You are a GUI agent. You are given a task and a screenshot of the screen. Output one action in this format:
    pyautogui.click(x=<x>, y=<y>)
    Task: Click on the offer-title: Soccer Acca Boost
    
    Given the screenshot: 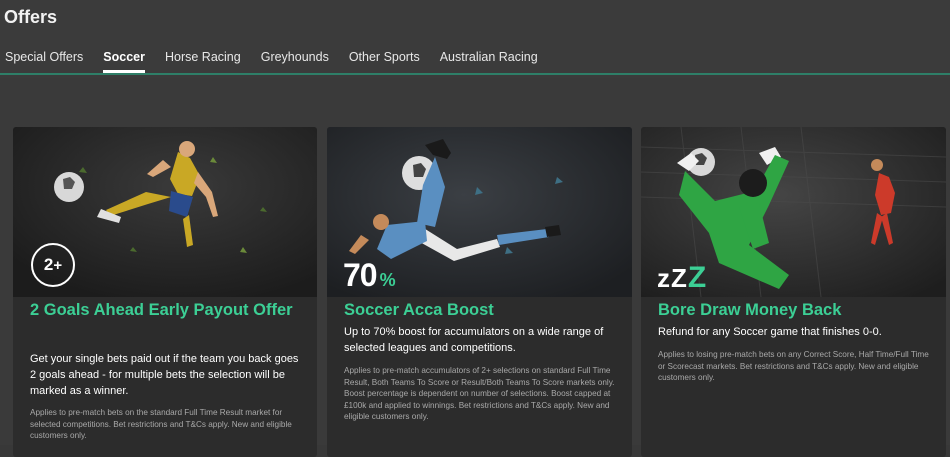 What is the action you would take?
    pyautogui.click(x=419, y=310)
    